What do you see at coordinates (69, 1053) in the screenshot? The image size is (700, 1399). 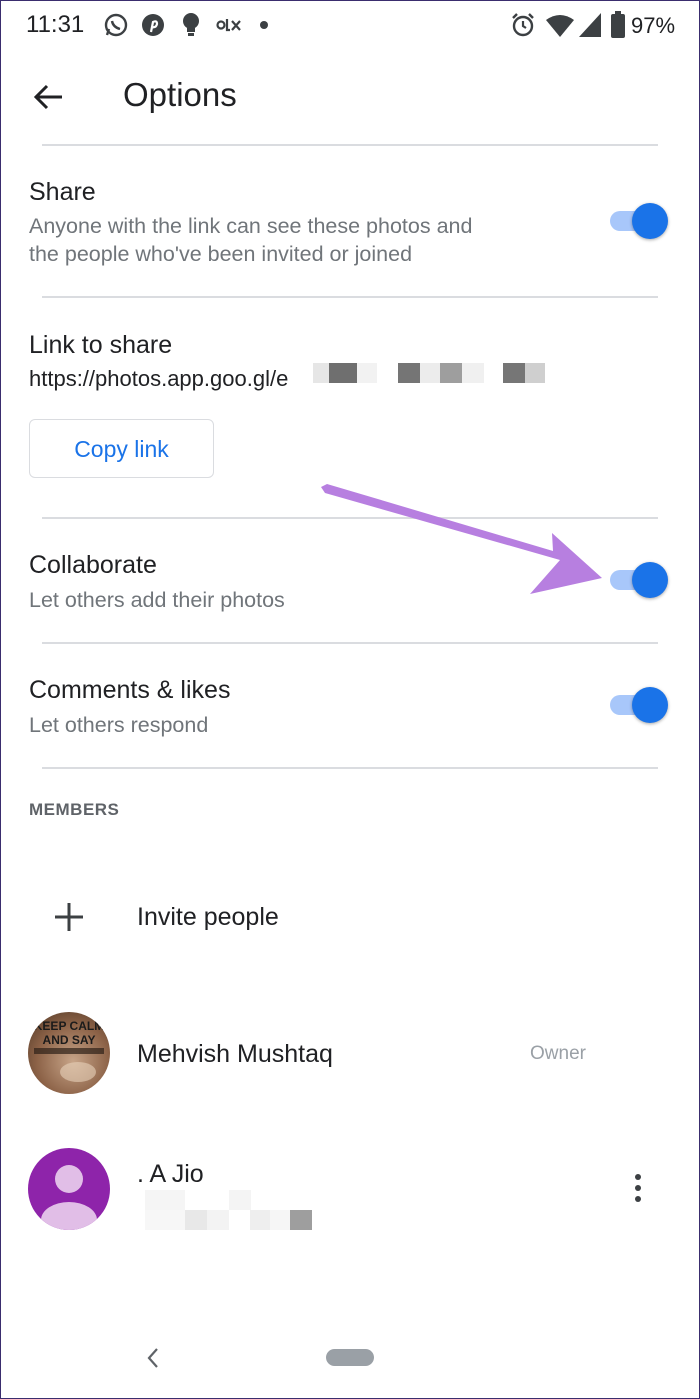 I see `avatar: KEEP CALM AND SAY` at bounding box center [69, 1053].